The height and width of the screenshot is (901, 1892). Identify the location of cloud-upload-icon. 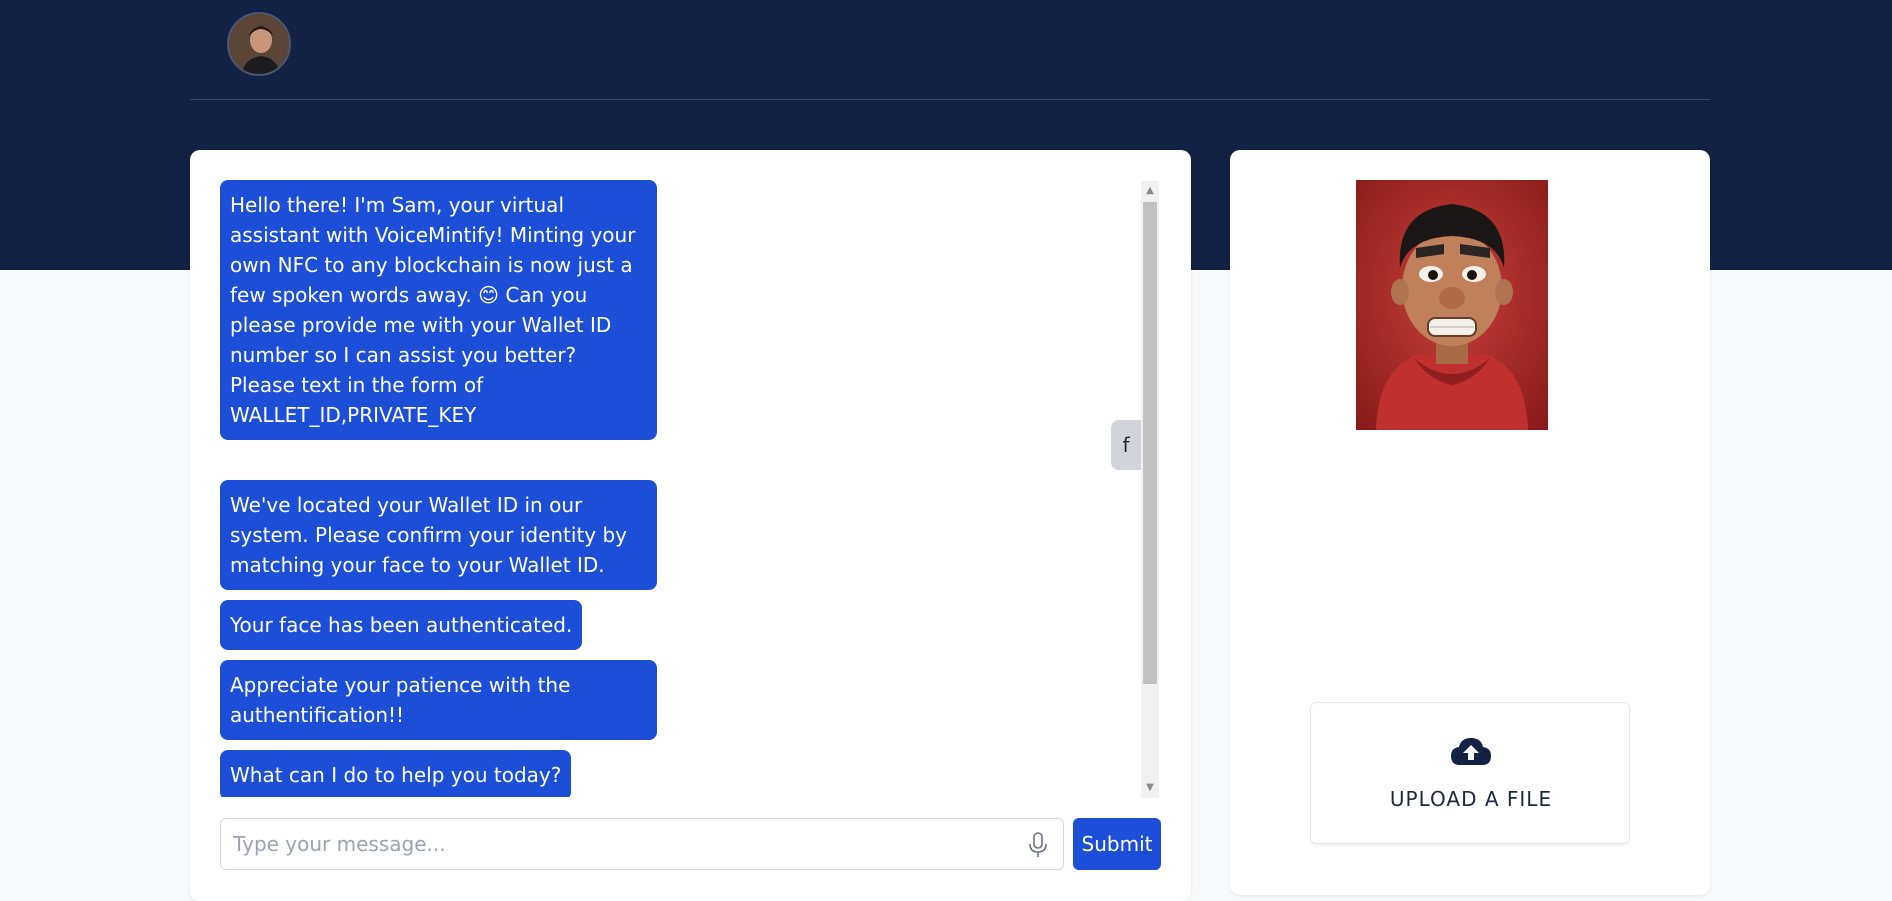
(1471, 751).